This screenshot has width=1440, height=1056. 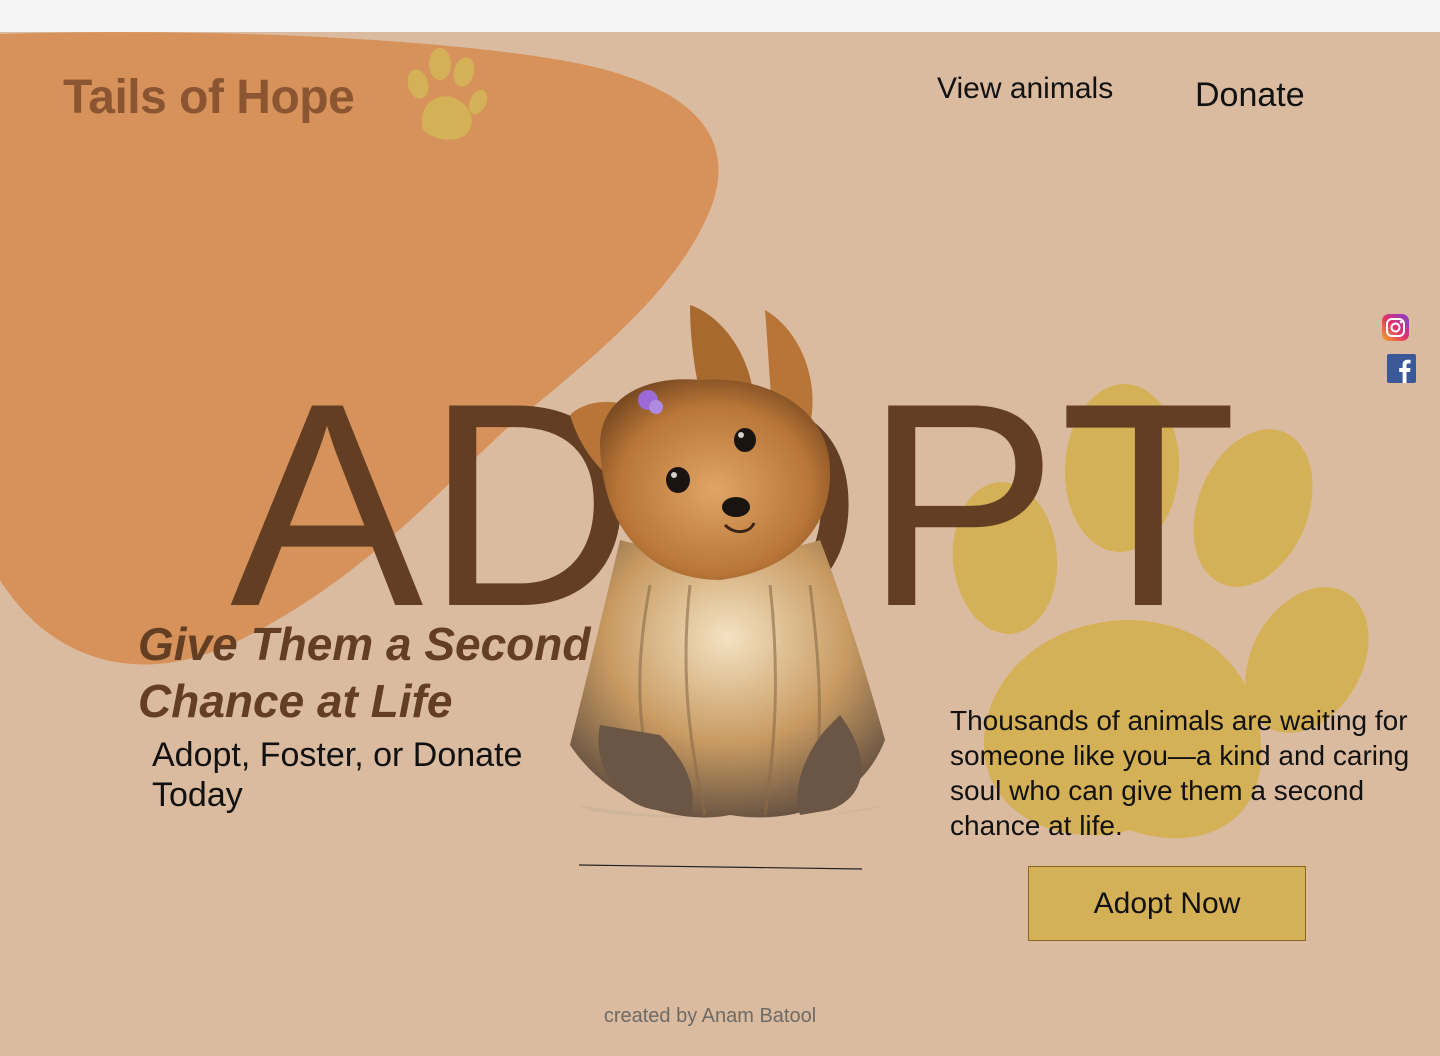 What do you see at coordinates (1395, 327) in the screenshot?
I see `instagram-icon` at bounding box center [1395, 327].